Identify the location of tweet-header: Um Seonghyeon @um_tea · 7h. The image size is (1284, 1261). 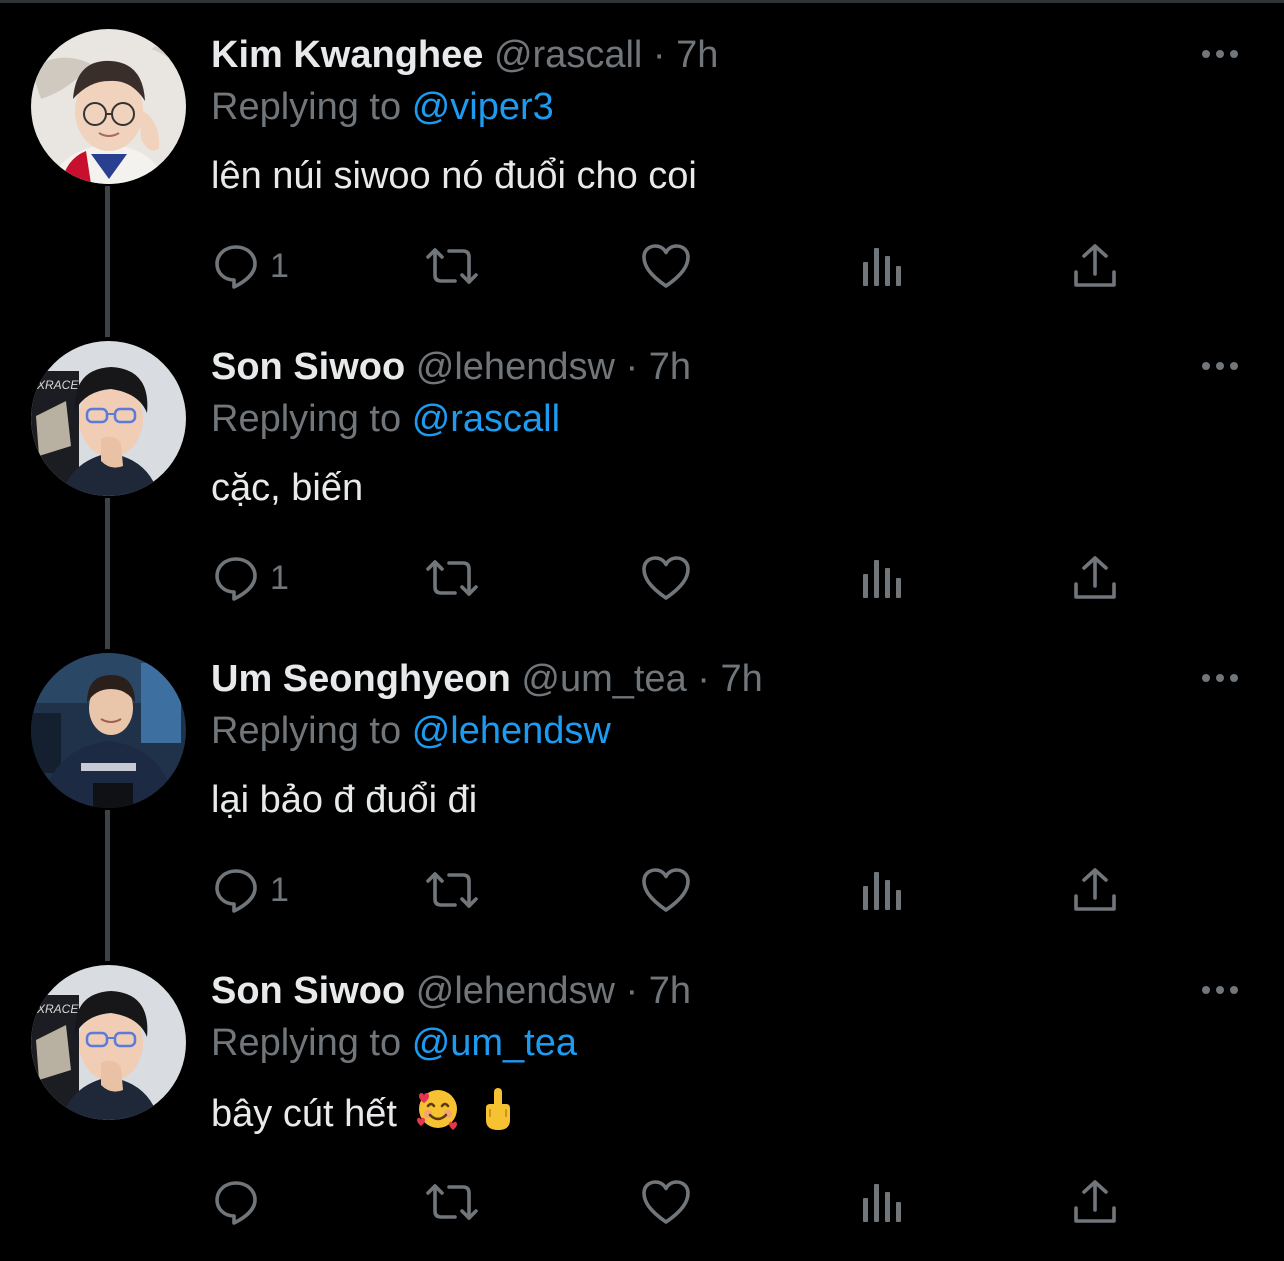
(487, 679).